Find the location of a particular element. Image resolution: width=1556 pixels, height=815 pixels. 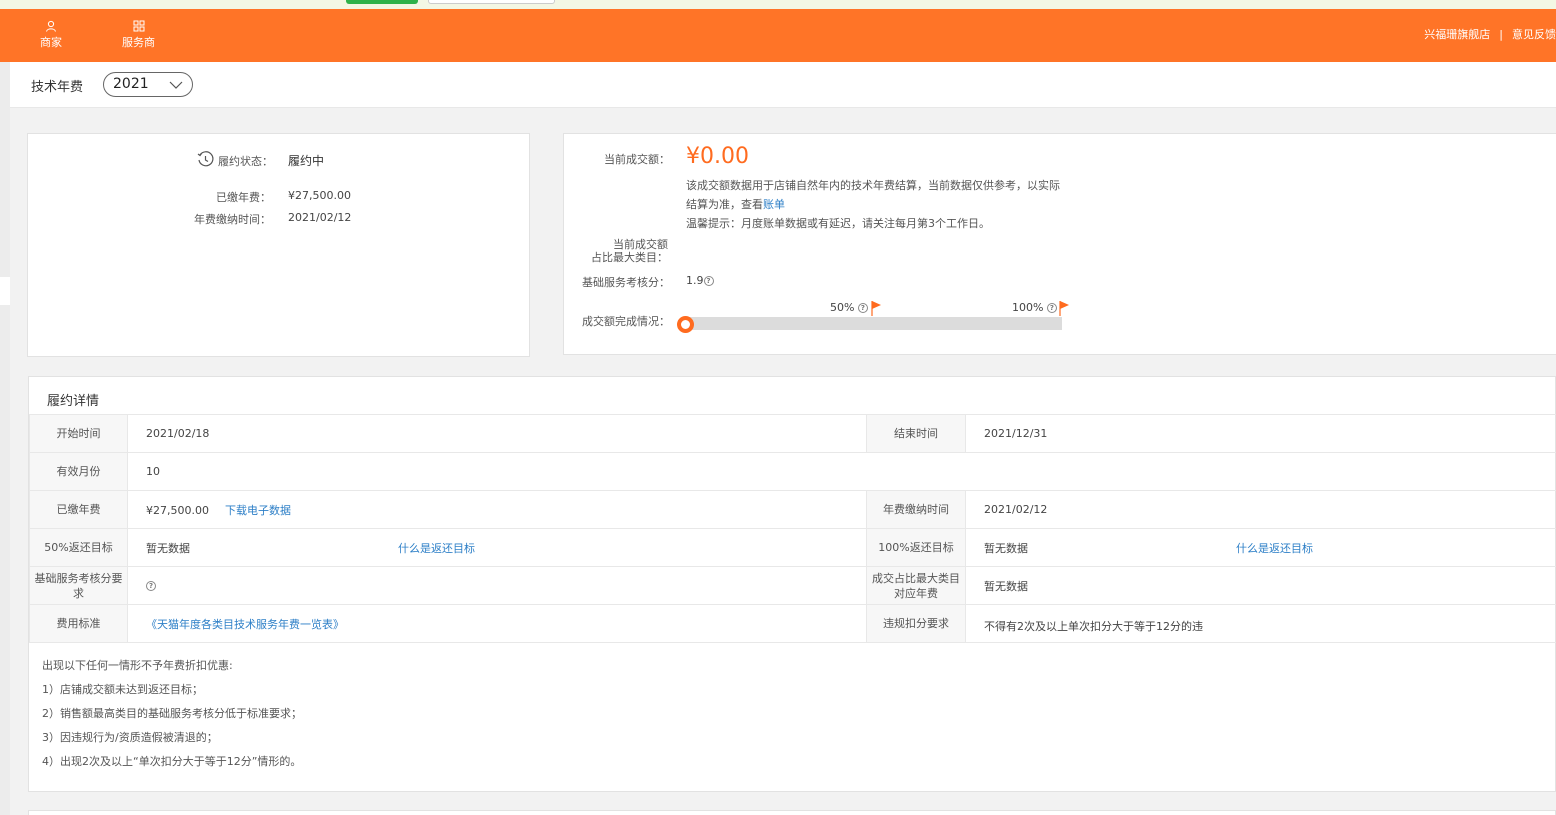

max-category-label: 当前成交额 占比最大类目： is located at coordinates (629, 251).